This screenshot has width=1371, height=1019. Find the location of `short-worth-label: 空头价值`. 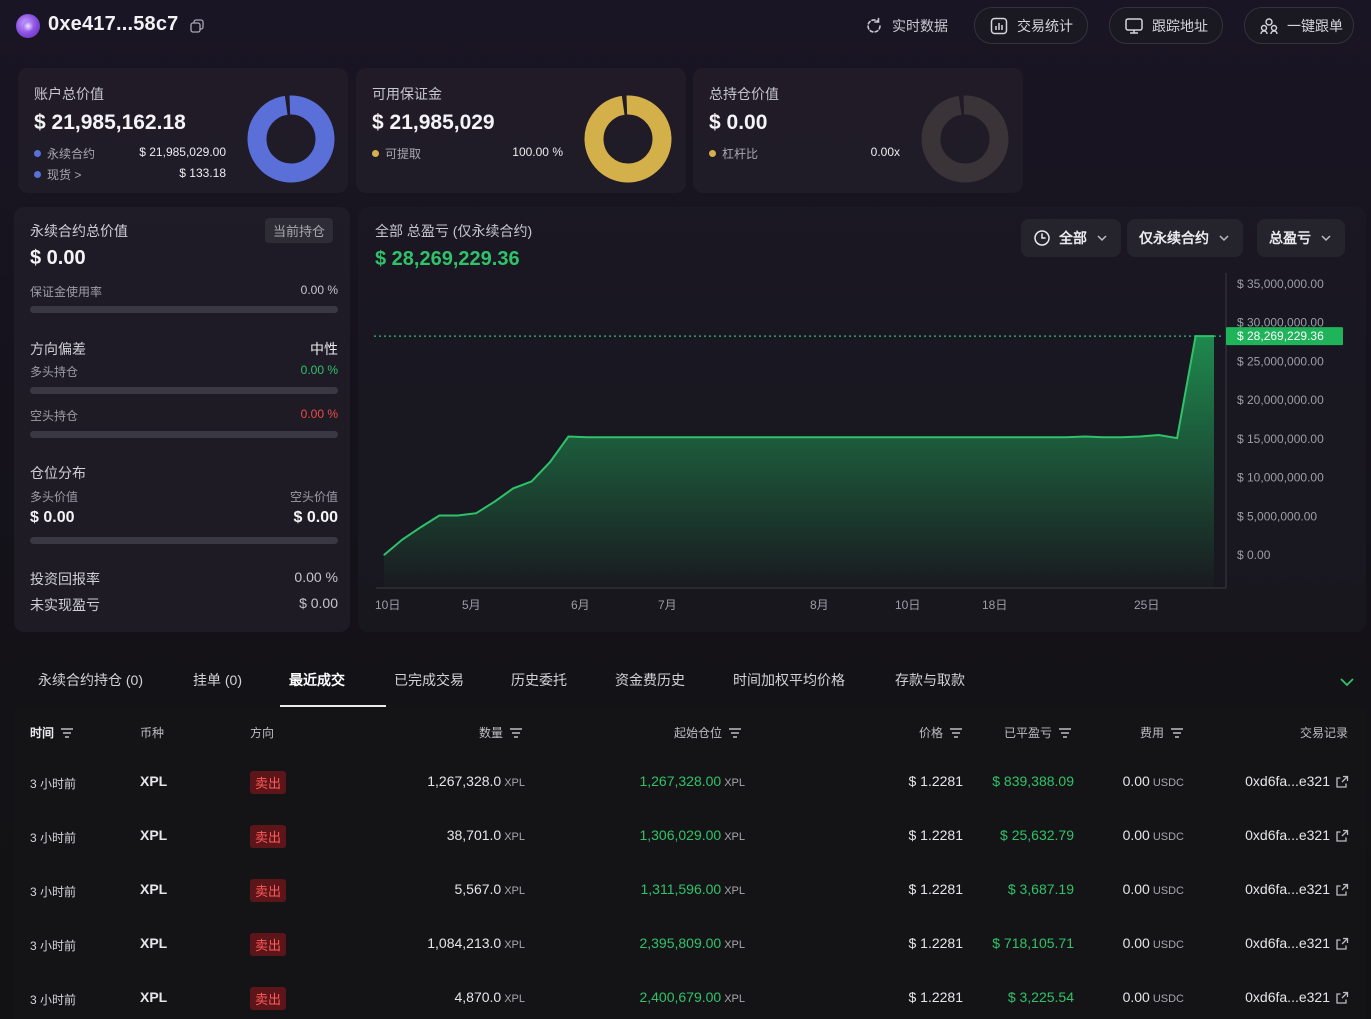

short-worth-label: 空头价值 is located at coordinates (313, 497).